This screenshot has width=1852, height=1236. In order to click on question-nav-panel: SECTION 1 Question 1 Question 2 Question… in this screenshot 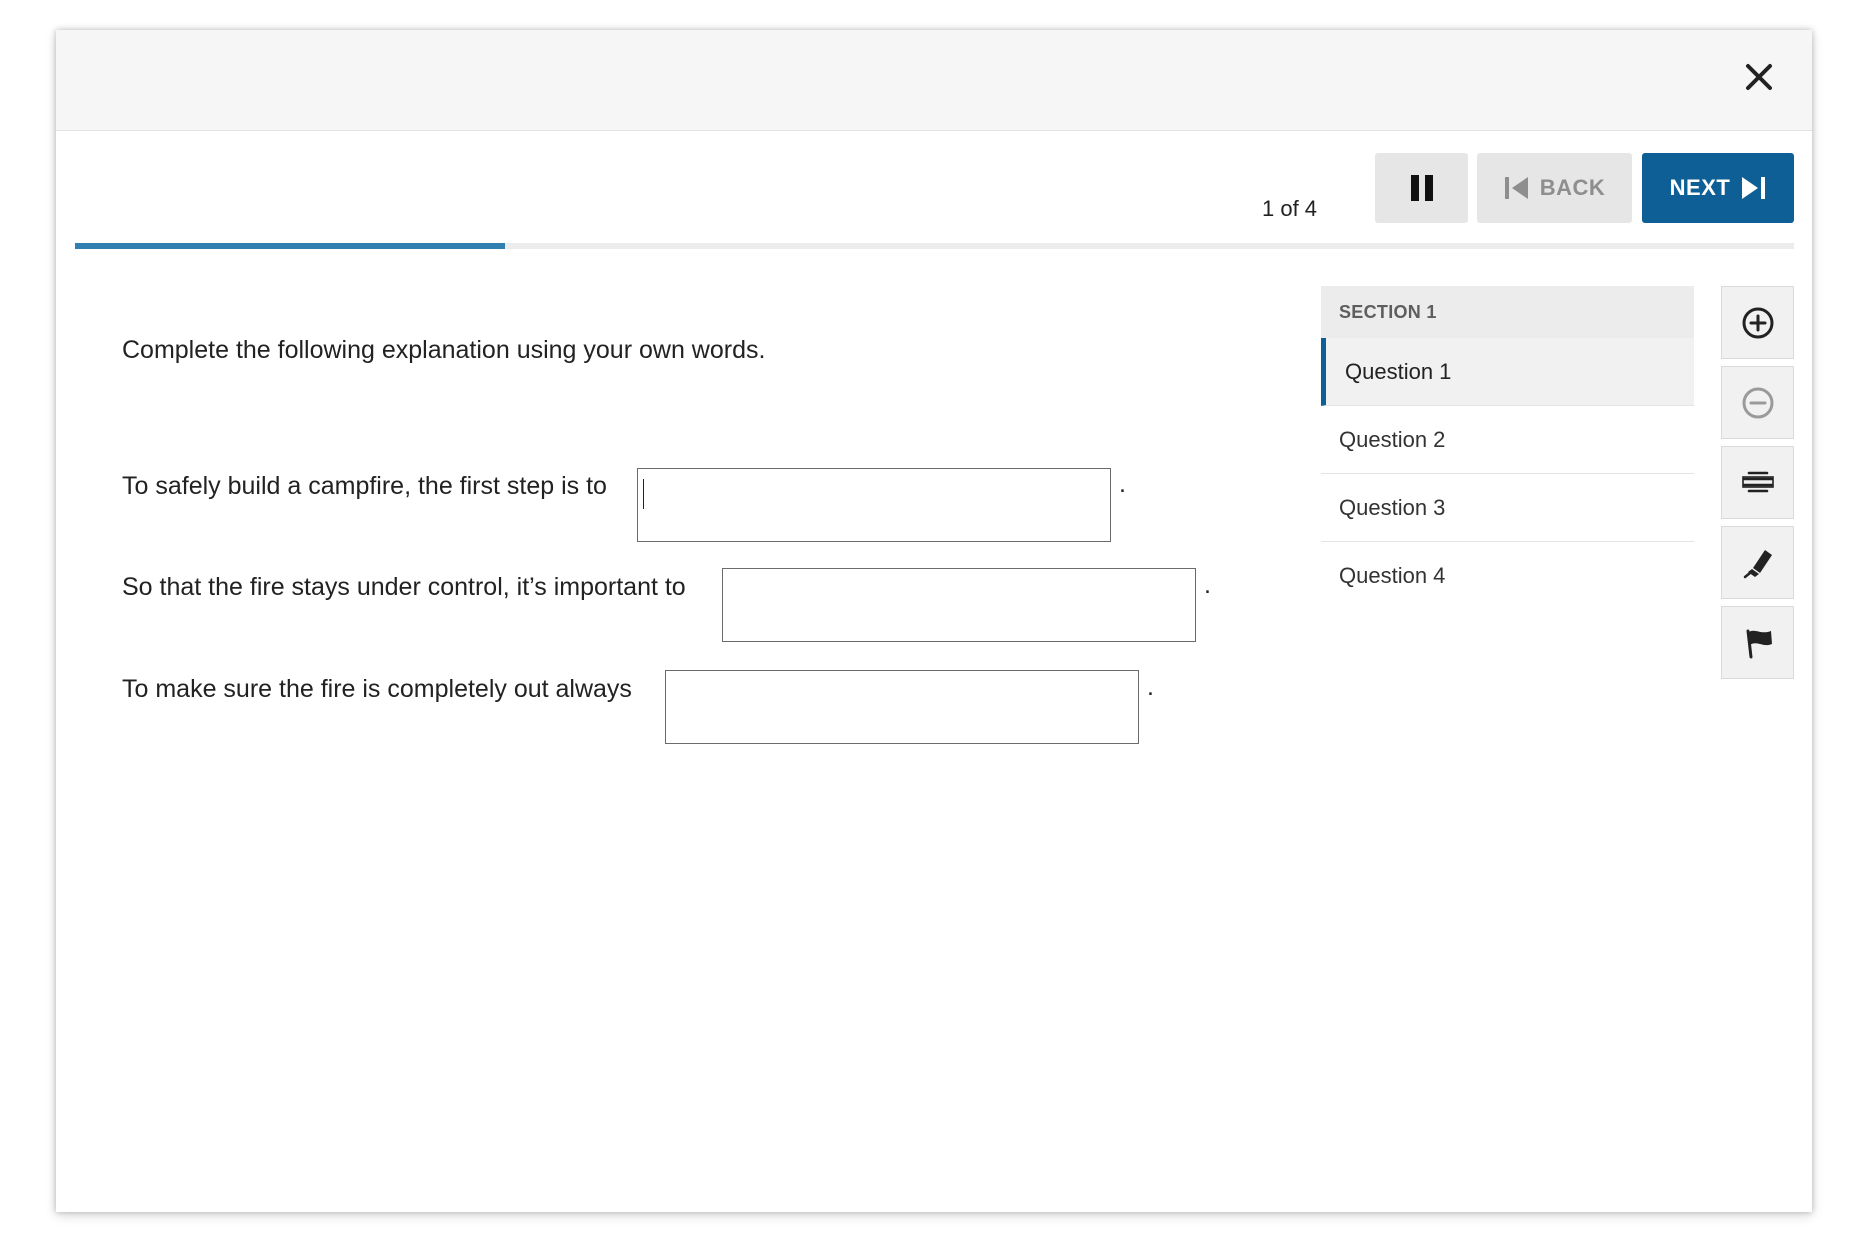, I will do `click(1507, 448)`.